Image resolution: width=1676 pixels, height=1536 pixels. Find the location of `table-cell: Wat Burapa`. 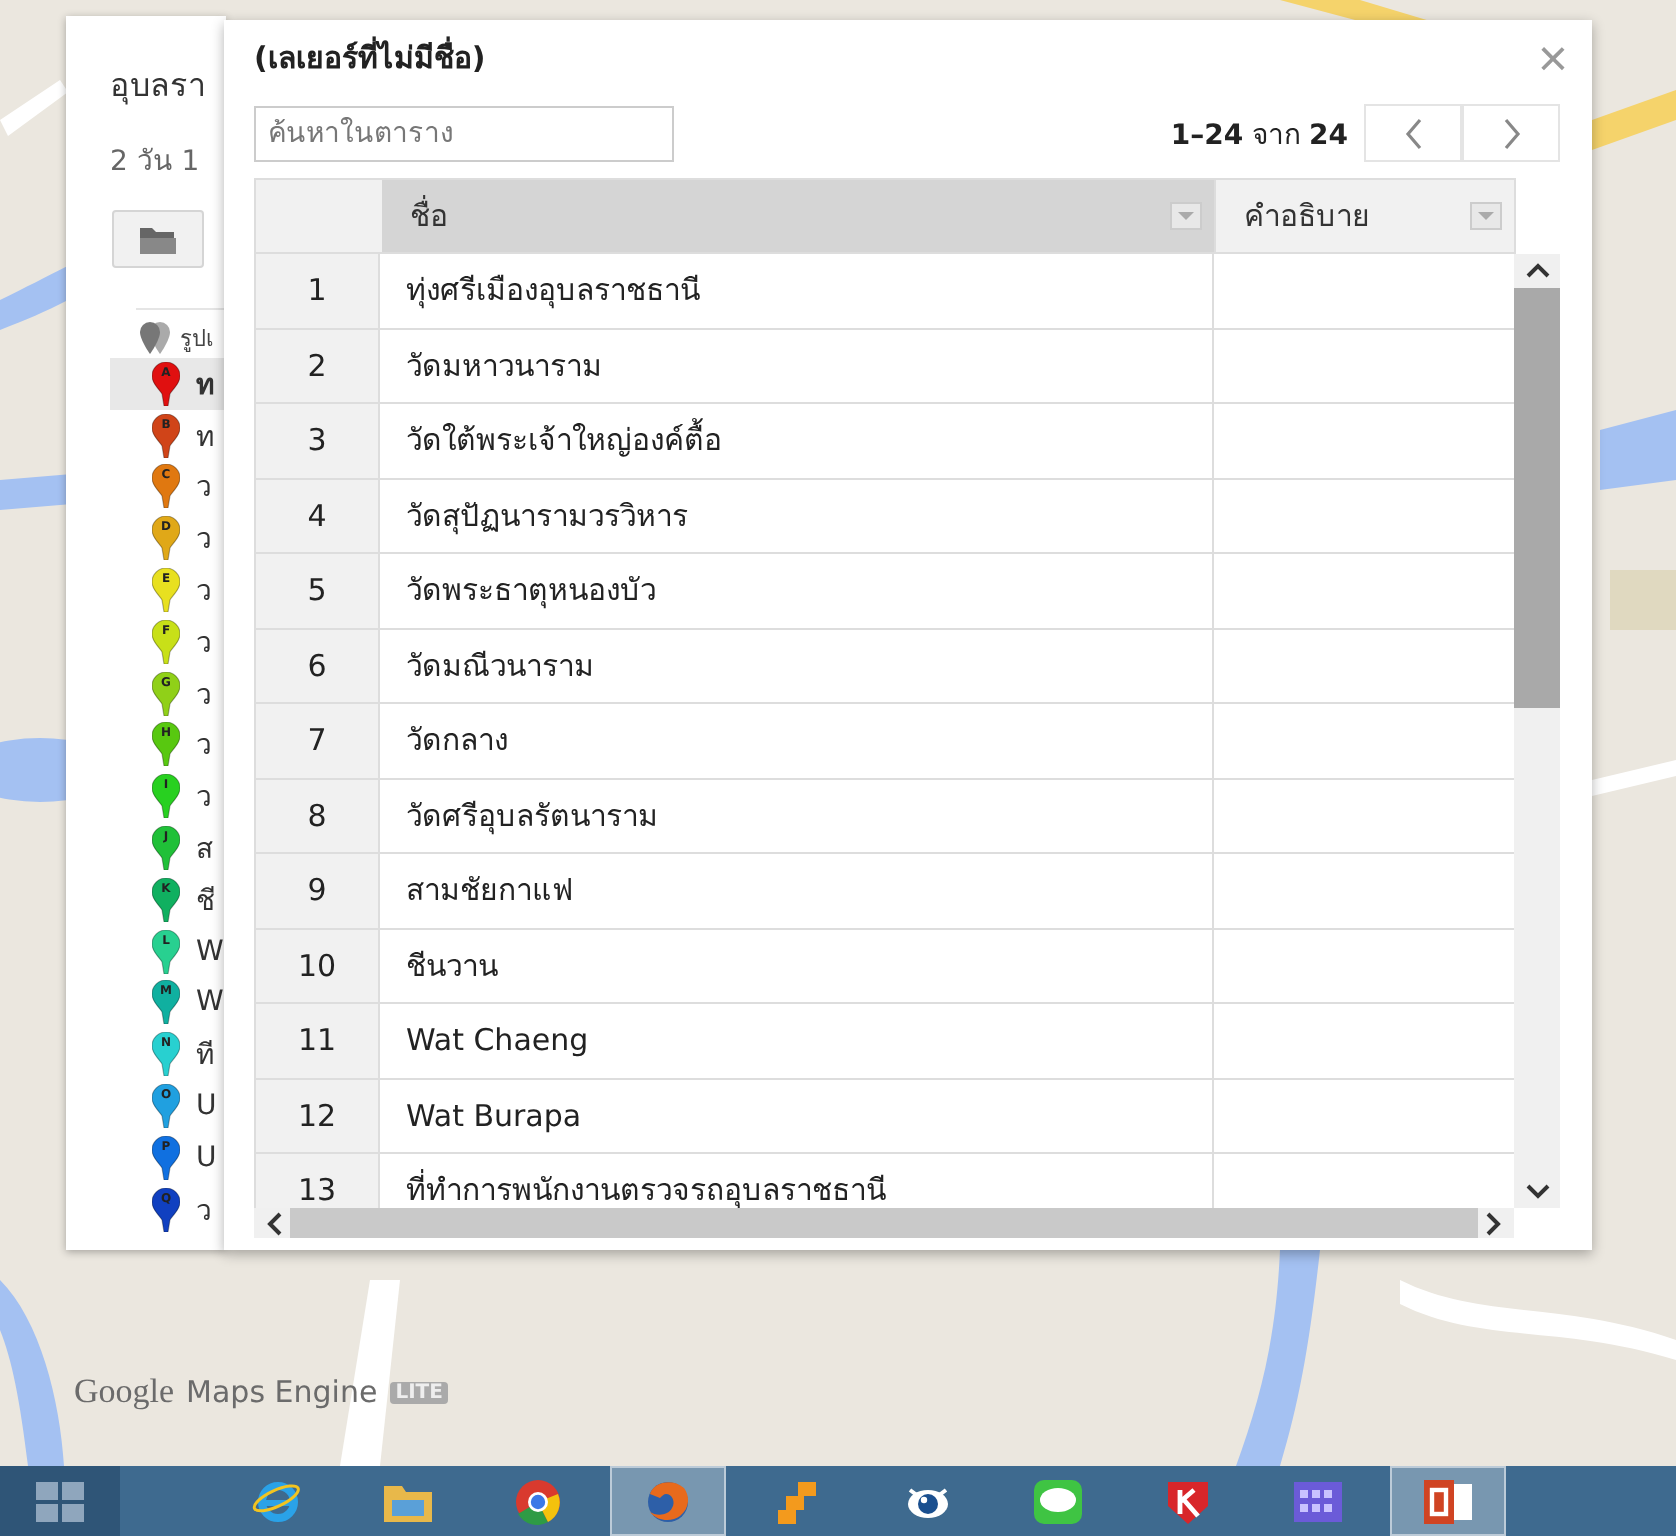

table-cell: Wat Burapa is located at coordinates (797, 1115).